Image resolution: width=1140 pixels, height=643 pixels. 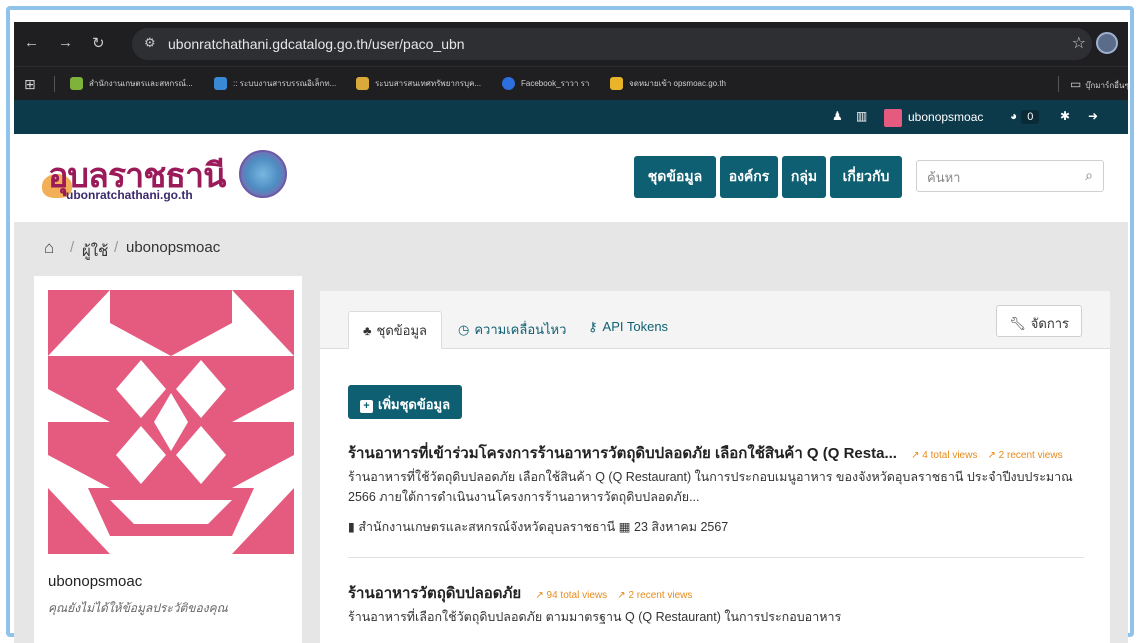 I want to click on manage-button: 🔧︎ จัดการ, so click(x=1039, y=321).